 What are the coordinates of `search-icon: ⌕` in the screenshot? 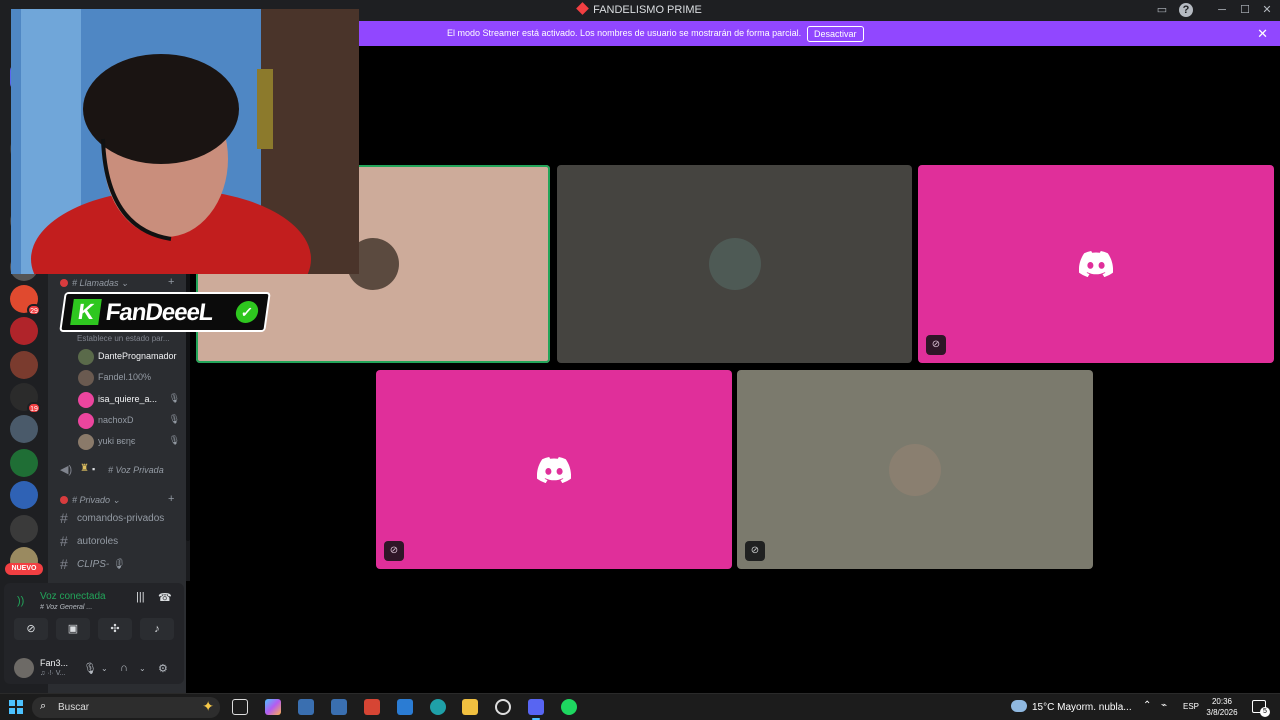 It's located at (43, 706).